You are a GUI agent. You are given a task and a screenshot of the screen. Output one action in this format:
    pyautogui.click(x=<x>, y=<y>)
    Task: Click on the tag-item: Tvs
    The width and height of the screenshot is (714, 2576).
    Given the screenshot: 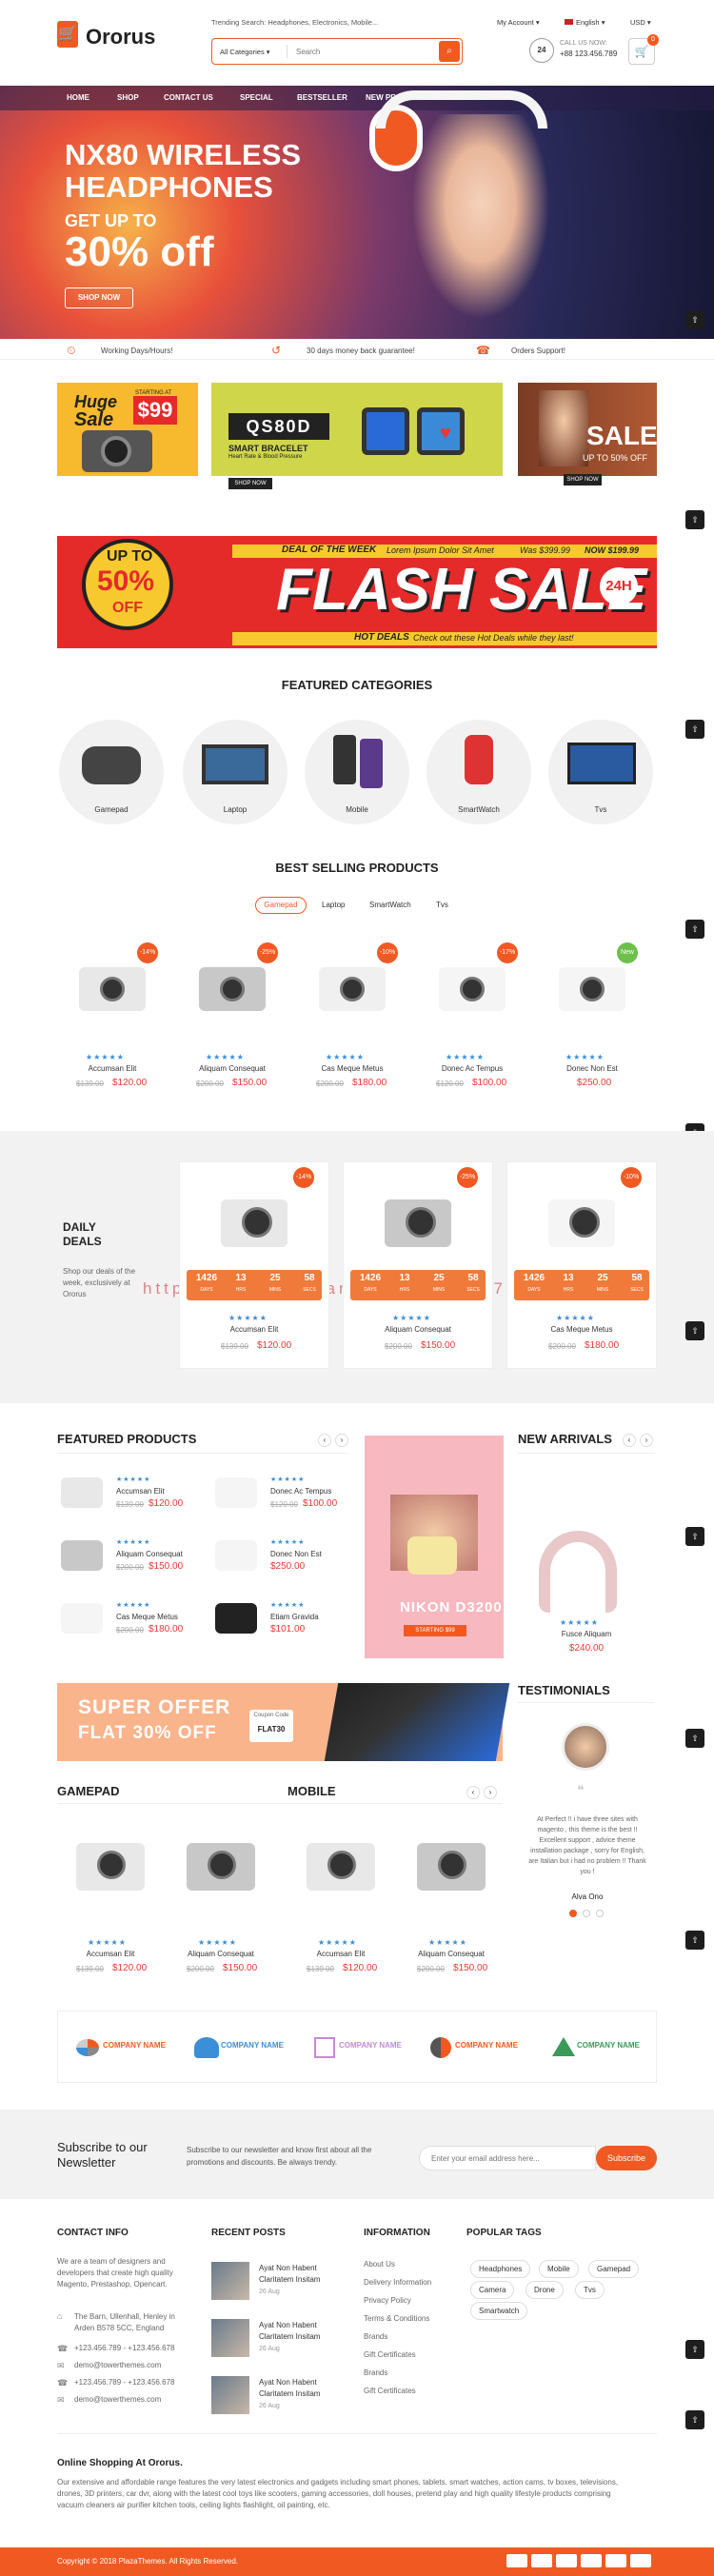 What is the action you would take?
    pyautogui.click(x=590, y=2290)
    